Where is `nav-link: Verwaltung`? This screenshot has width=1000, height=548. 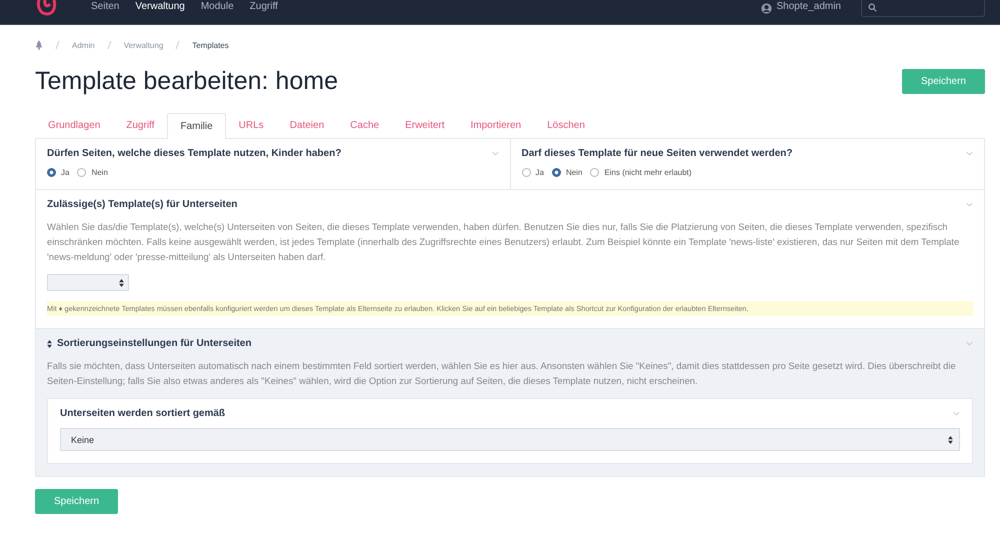 nav-link: Verwaltung is located at coordinates (160, 6).